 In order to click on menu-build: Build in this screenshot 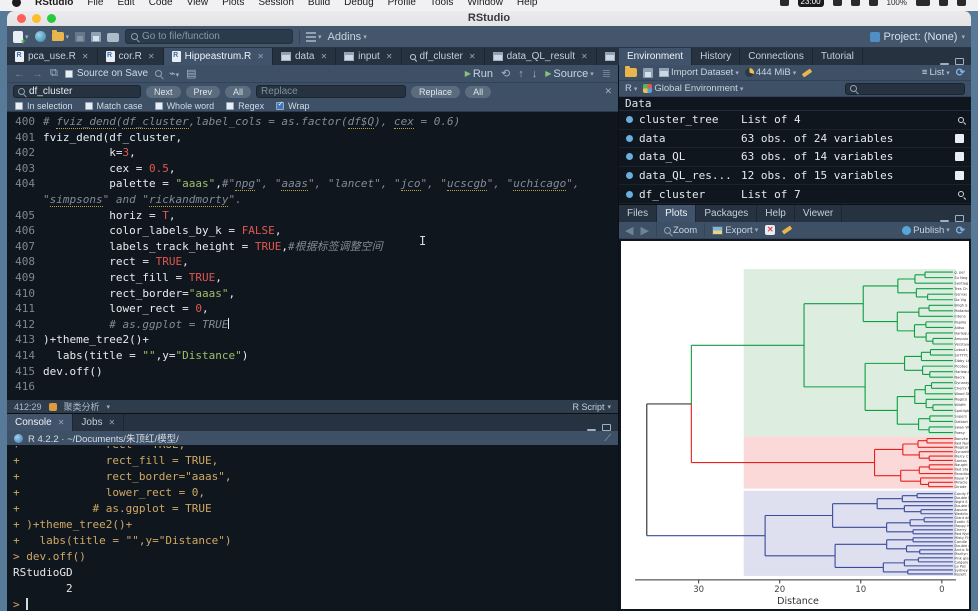, I will do `click(319, 4)`.